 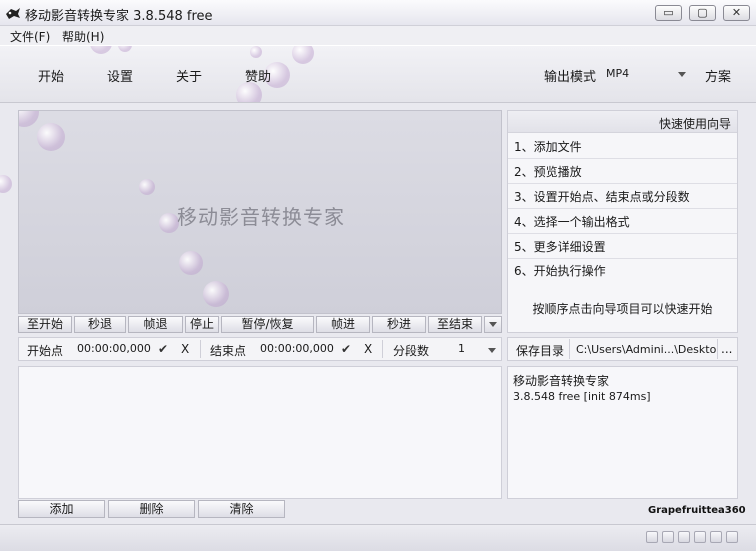 I want to click on credit-text: Grapefruittea360, so click(x=697, y=510).